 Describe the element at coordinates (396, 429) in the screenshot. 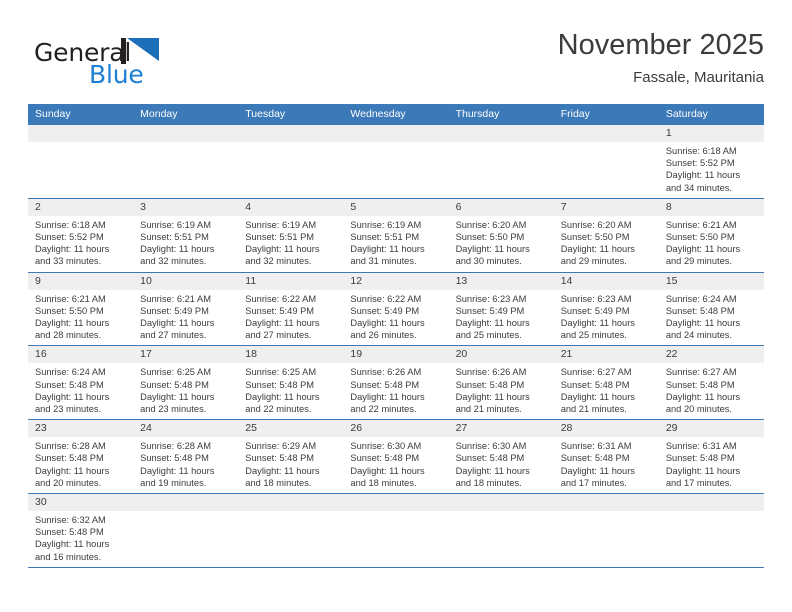

I see `day-number: 26` at that location.